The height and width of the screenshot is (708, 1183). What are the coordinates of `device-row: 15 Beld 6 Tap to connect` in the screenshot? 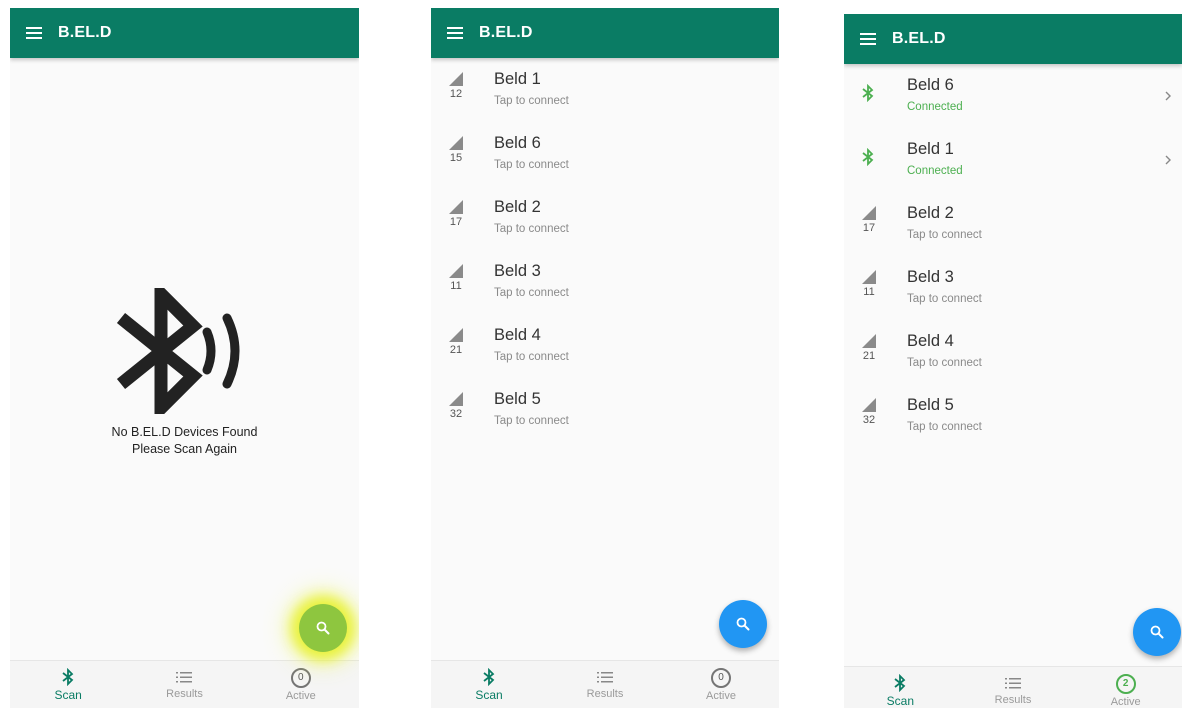 It's located at (605, 160).